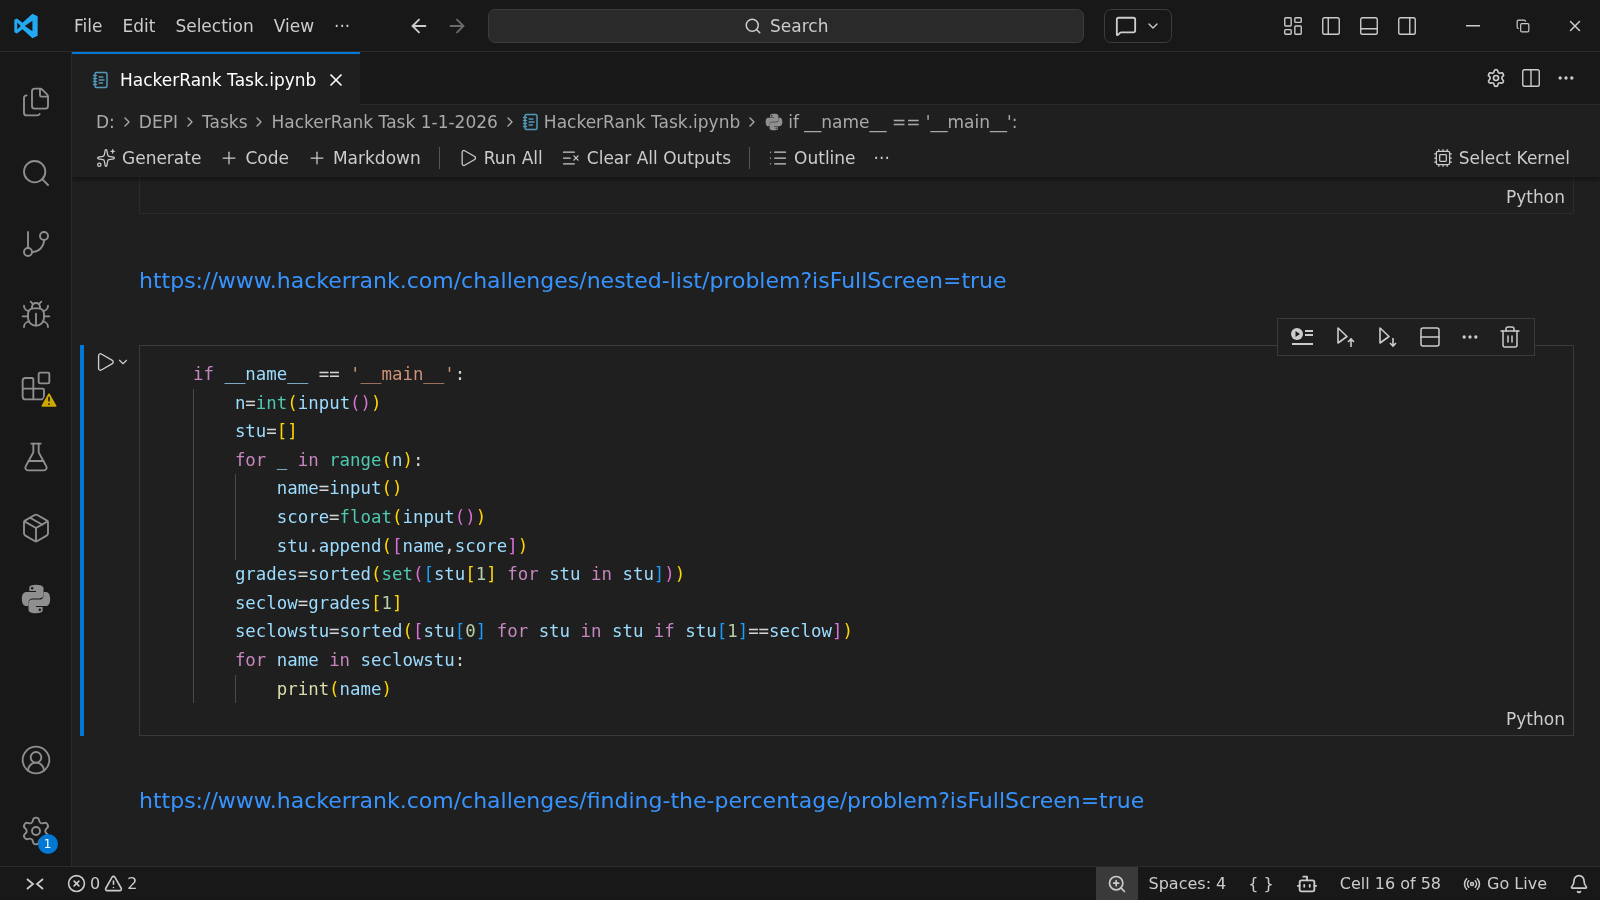  What do you see at coordinates (334, 689) in the screenshot?
I see `code-line: print(name)` at bounding box center [334, 689].